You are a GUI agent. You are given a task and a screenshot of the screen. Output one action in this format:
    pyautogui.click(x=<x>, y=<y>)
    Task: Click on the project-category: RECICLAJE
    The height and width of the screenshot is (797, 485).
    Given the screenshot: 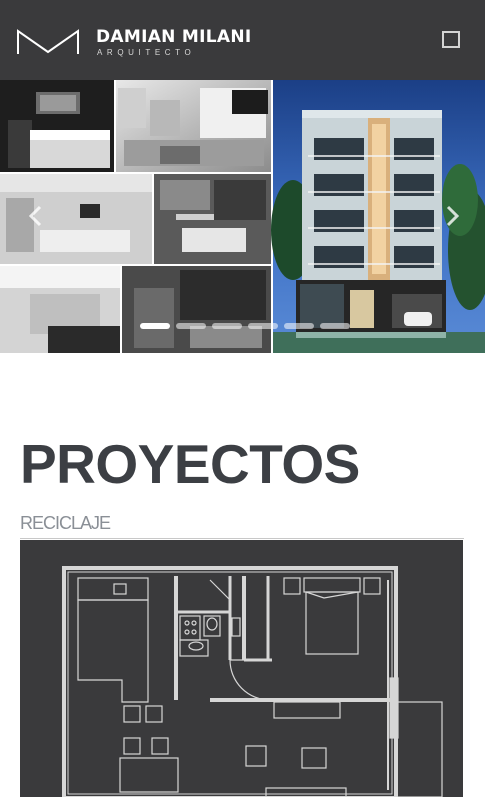 What is the action you would take?
    pyautogui.click(x=65, y=523)
    